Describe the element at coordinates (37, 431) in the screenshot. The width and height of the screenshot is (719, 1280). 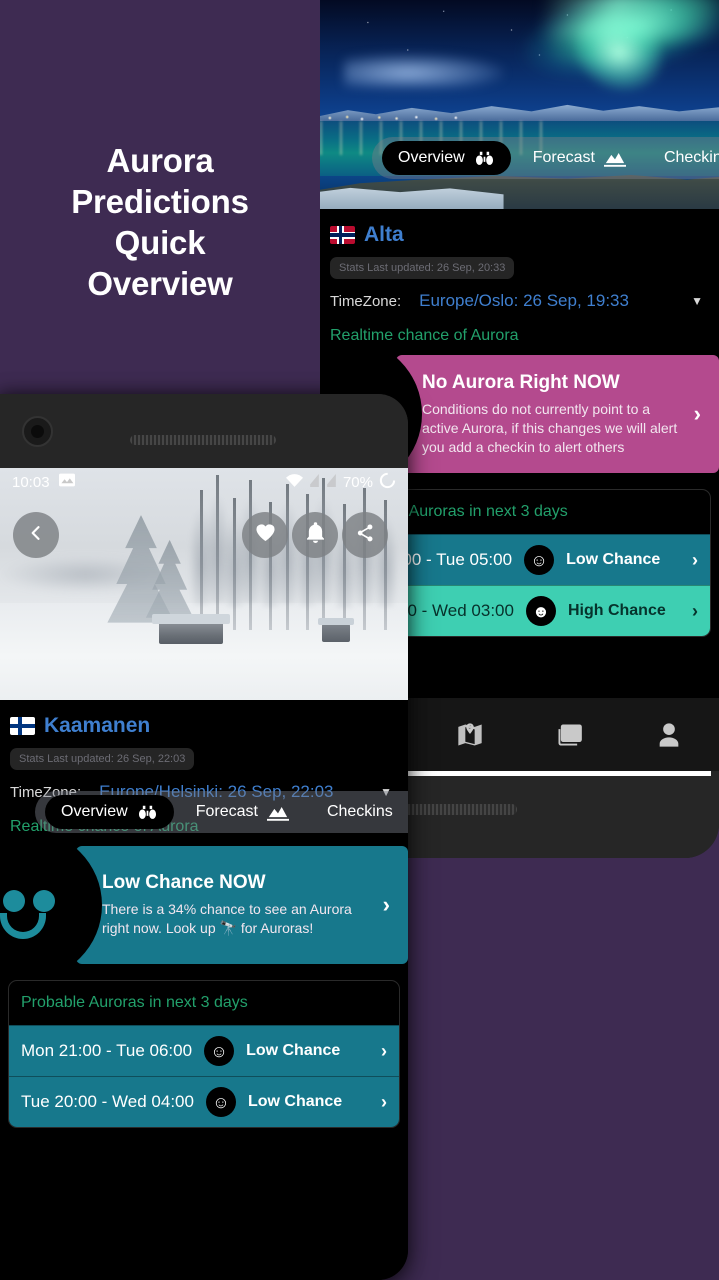
I see `front-camera-icon` at that location.